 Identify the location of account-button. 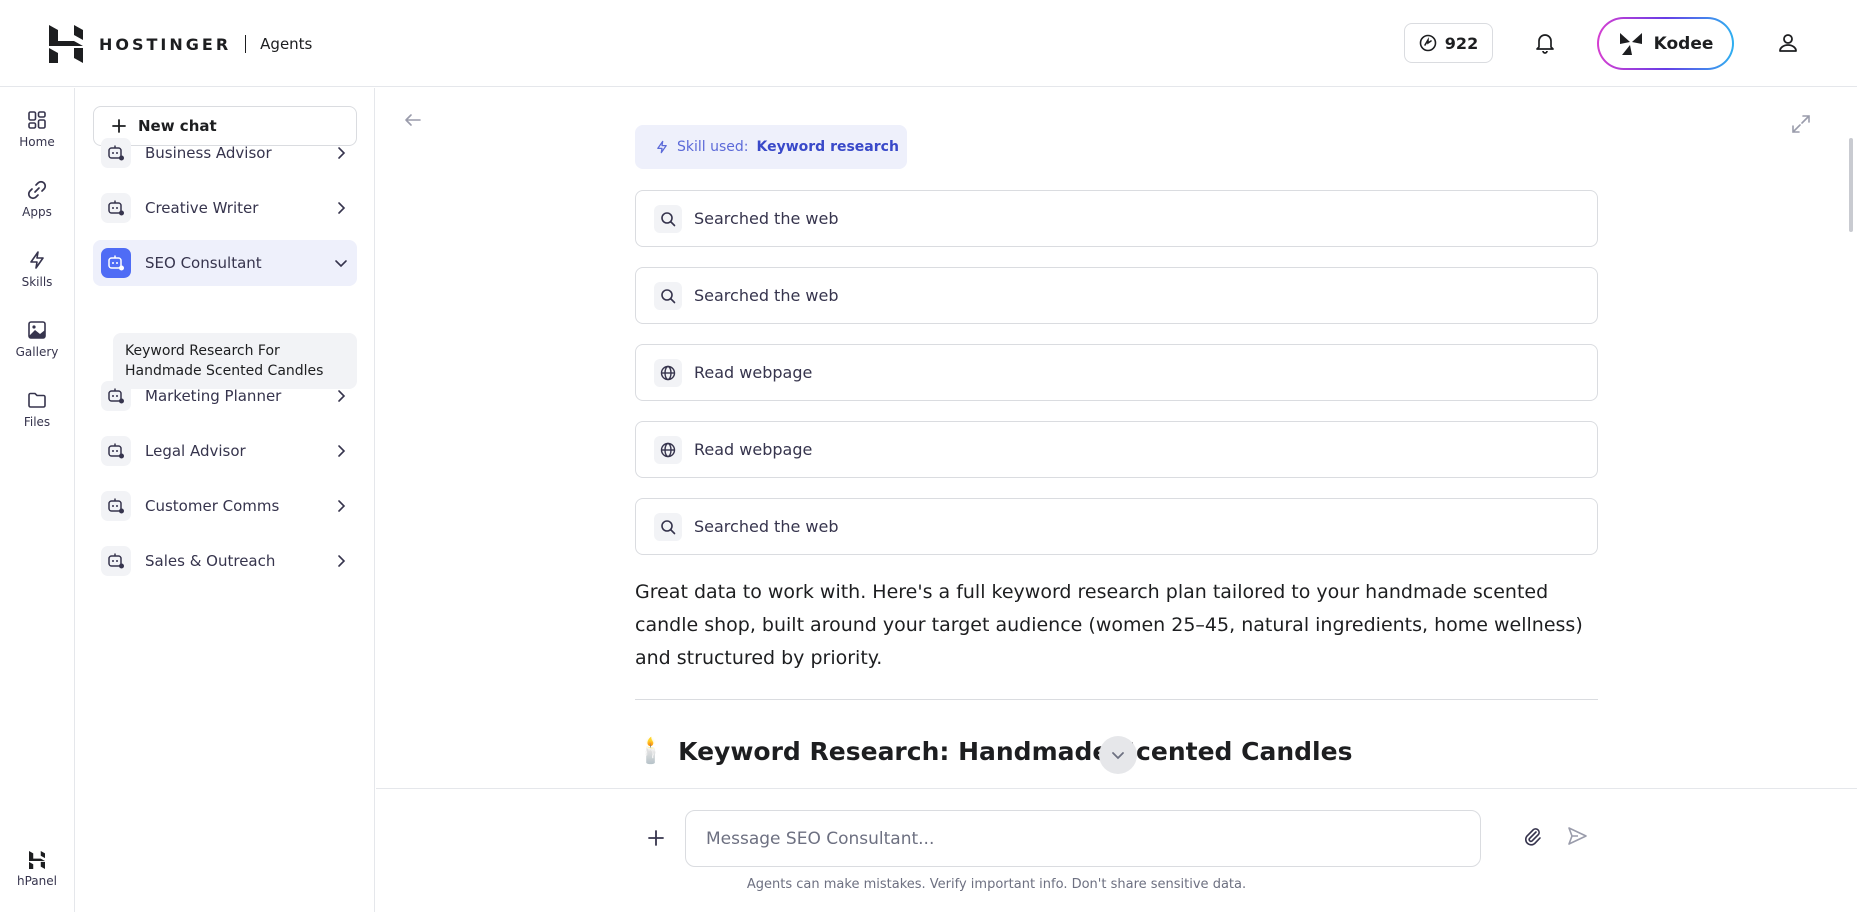
(1788, 43).